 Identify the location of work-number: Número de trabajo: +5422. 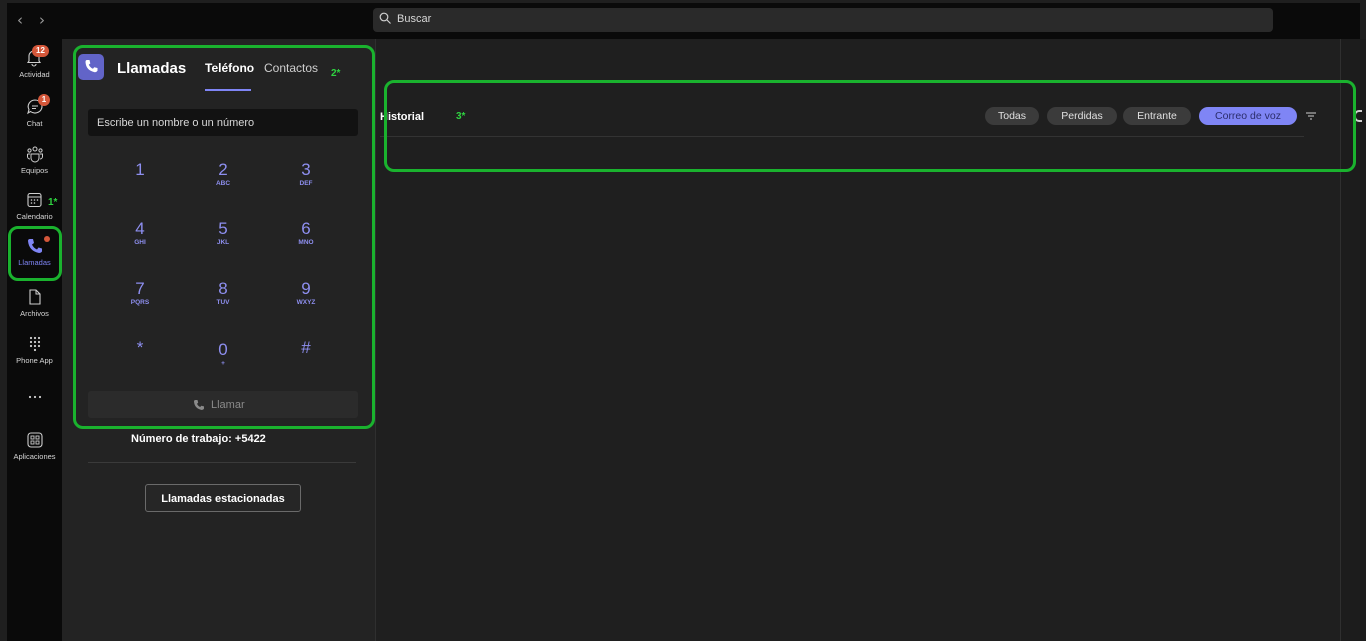
(198, 439).